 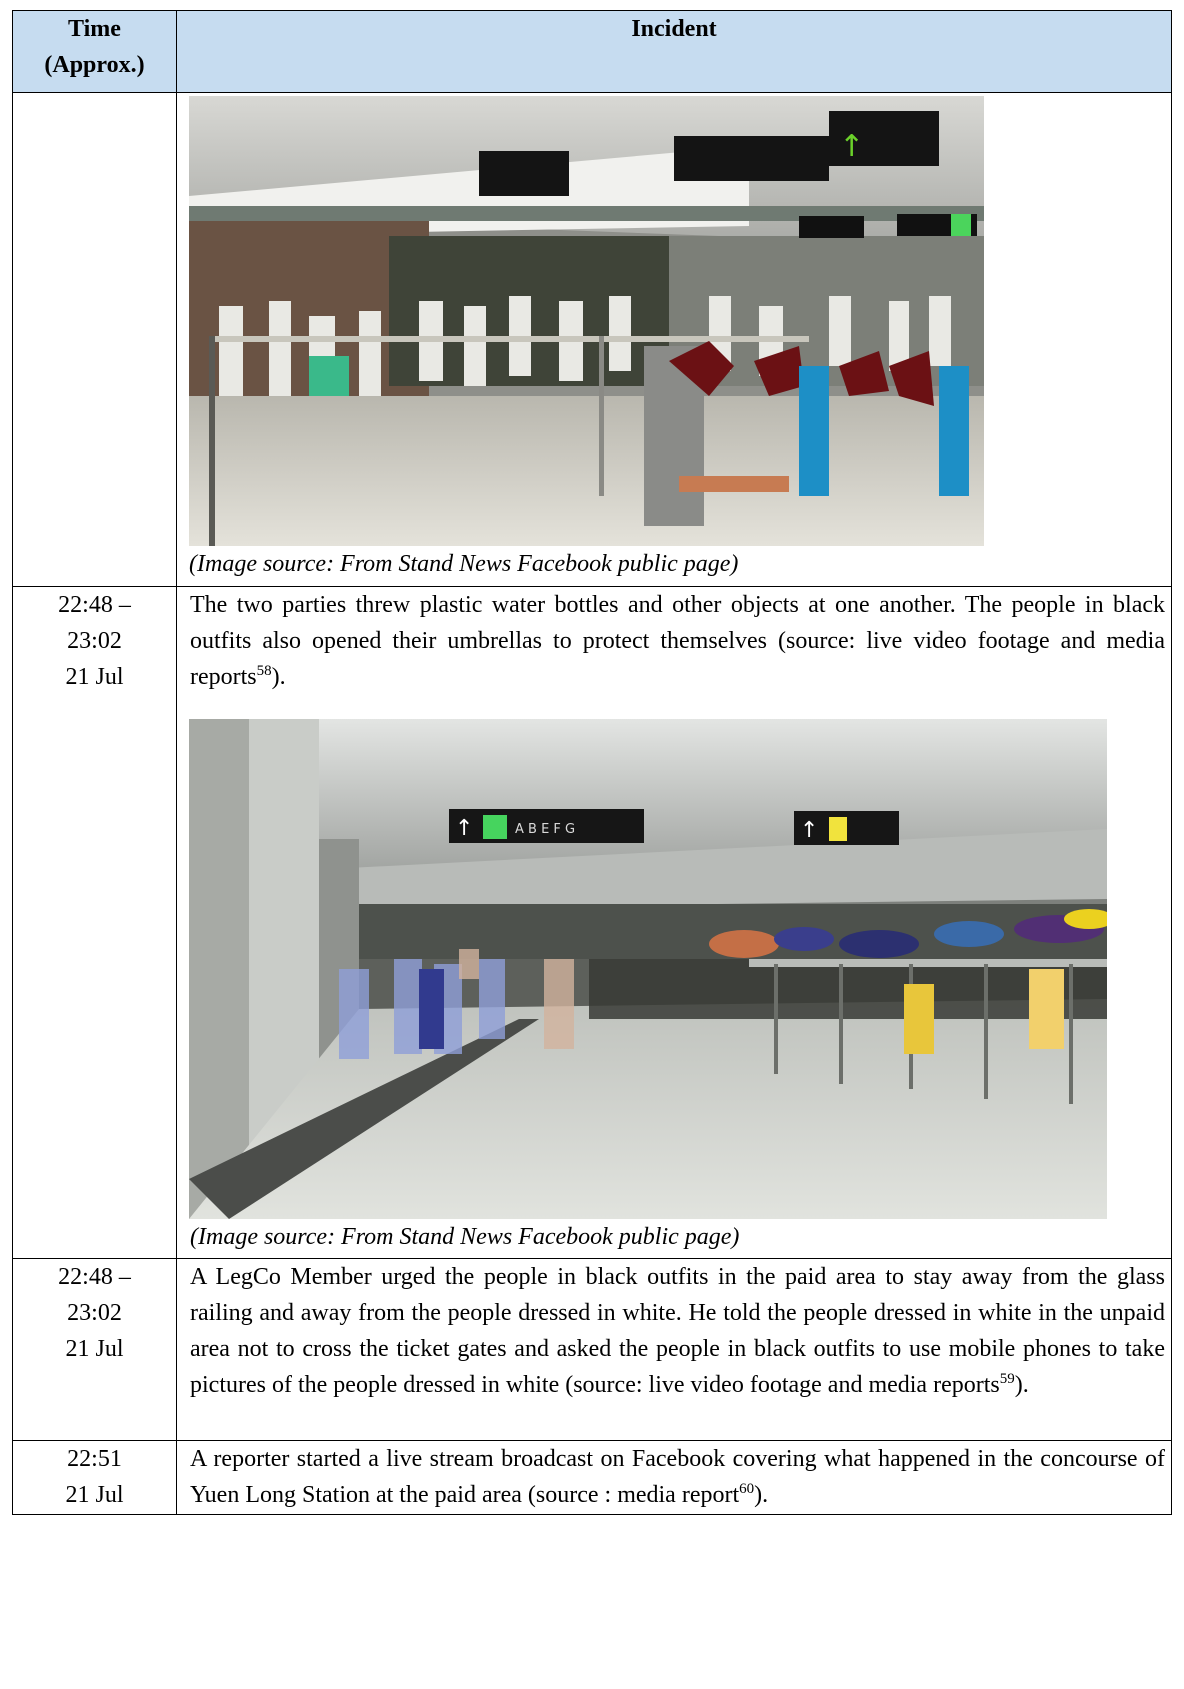 What do you see at coordinates (94, 339) in the screenshot?
I see `time-cell-empty` at bounding box center [94, 339].